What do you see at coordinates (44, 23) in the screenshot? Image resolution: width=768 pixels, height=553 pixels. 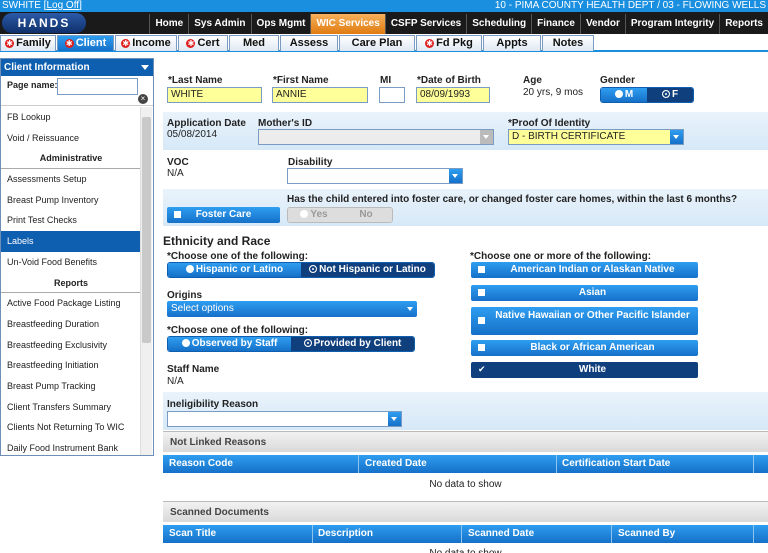 I see `hands-logo: HANDS` at bounding box center [44, 23].